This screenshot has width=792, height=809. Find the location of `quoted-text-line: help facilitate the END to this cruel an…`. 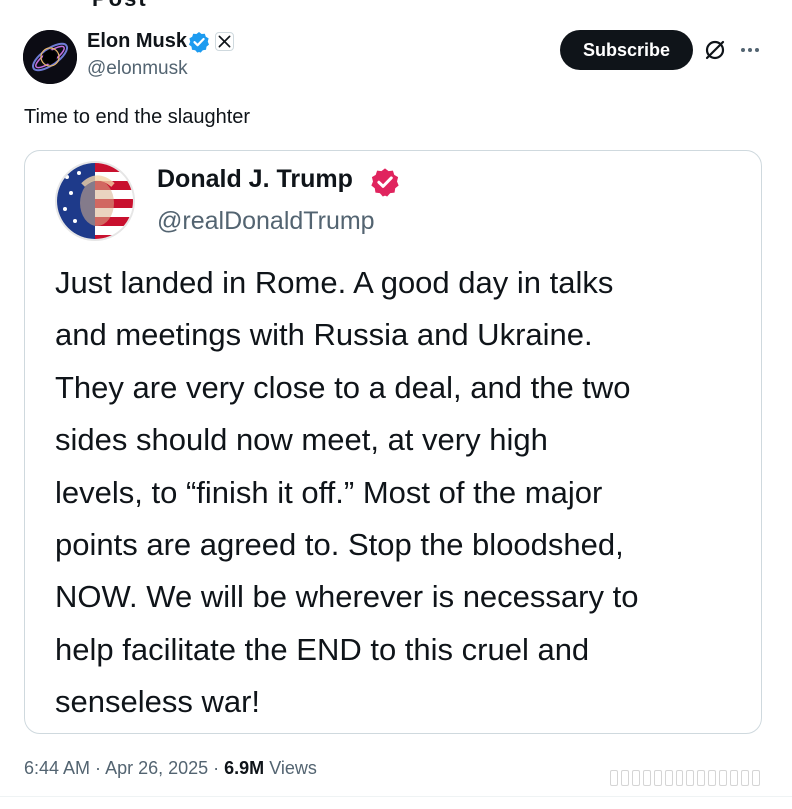

quoted-text-line: help facilitate the END to this cruel an… is located at coordinates (322, 649).